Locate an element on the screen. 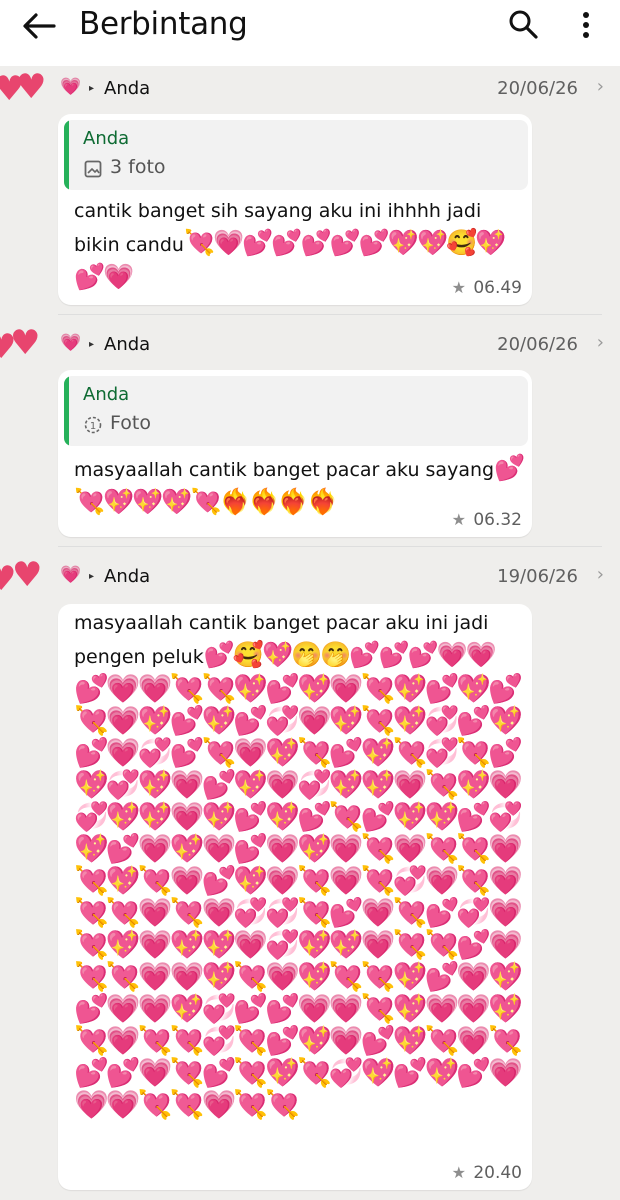  page-title: Berbintang is located at coordinates (163, 24).